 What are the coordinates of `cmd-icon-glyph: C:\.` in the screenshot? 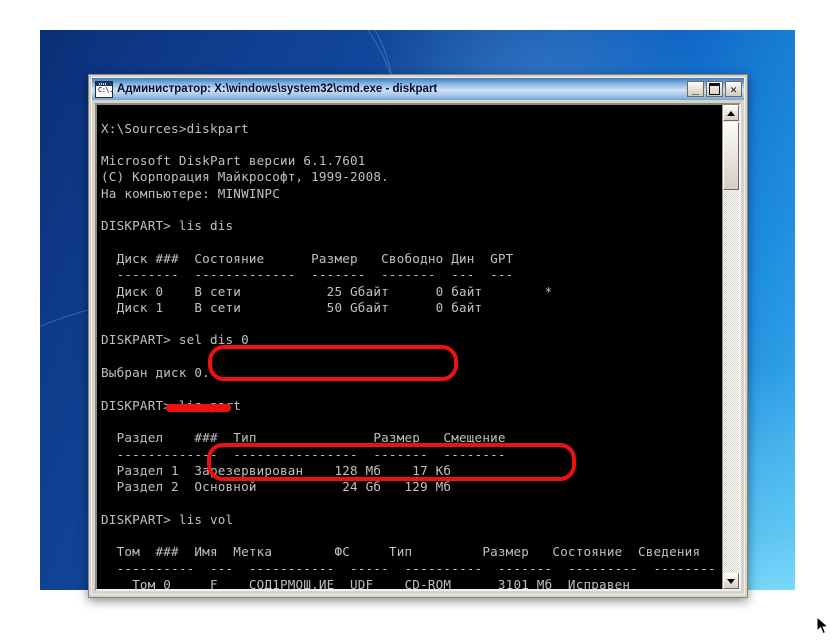 It's located at (105, 89).